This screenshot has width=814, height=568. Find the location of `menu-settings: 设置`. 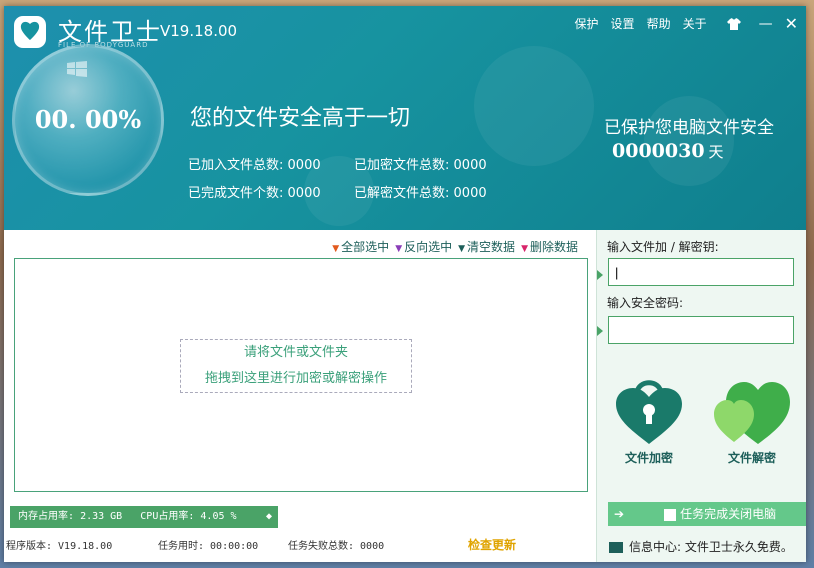

menu-settings: 设置 is located at coordinates (623, 23).